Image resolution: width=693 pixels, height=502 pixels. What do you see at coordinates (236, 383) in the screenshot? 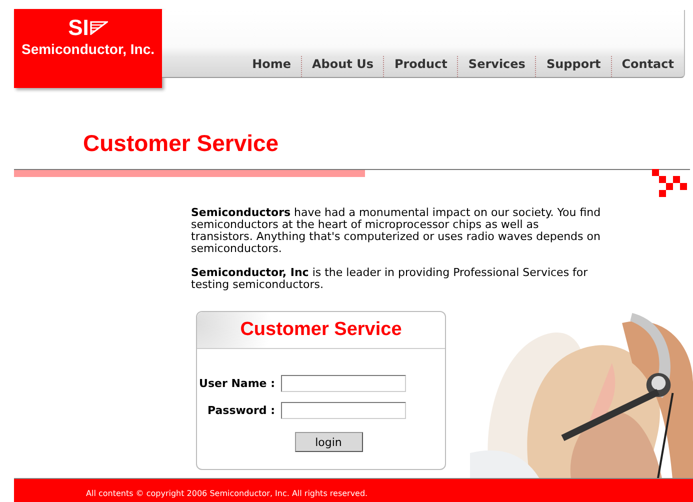
I see `field-label: User Name :` at bounding box center [236, 383].